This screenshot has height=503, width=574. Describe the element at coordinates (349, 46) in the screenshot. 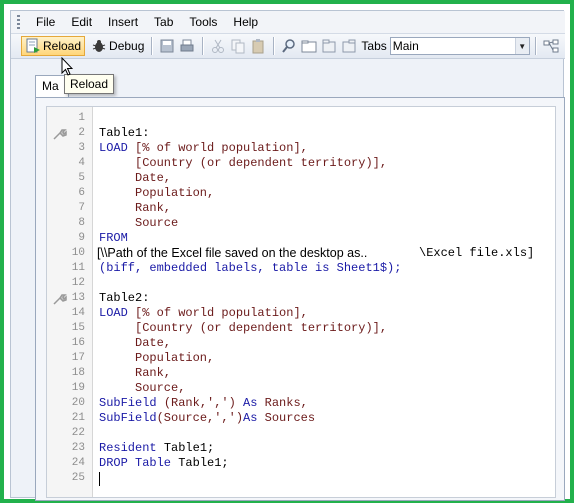

I see `tab-remove-icon` at that location.